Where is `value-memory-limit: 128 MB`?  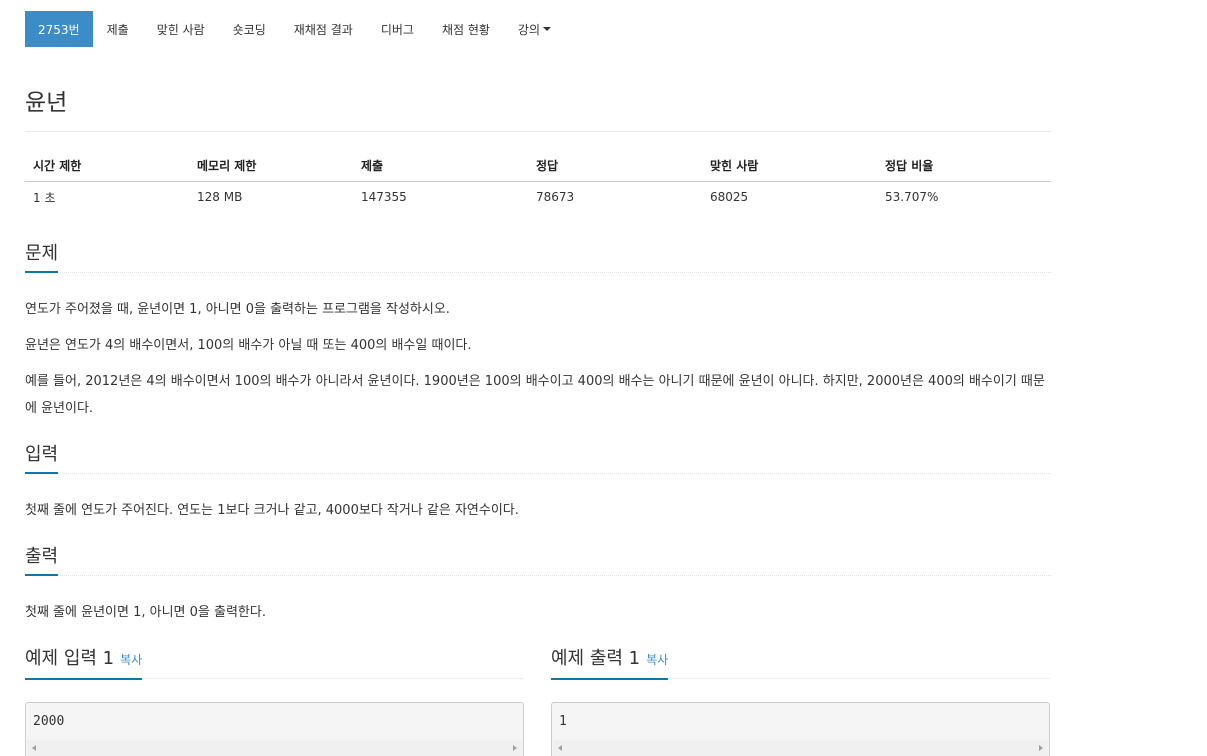
value-memory-limit: 128 MB is located at coordinates (220, 197).